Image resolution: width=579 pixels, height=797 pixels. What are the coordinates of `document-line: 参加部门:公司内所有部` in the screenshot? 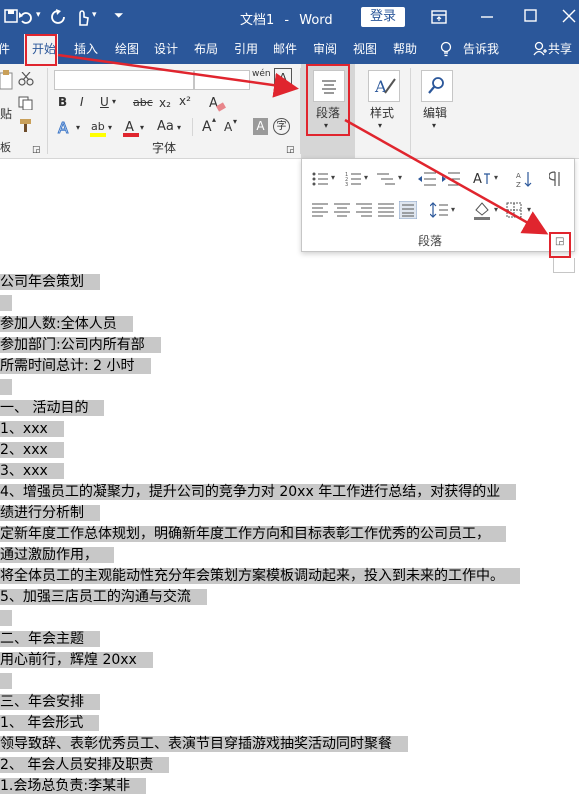 It's located at (80, 345).